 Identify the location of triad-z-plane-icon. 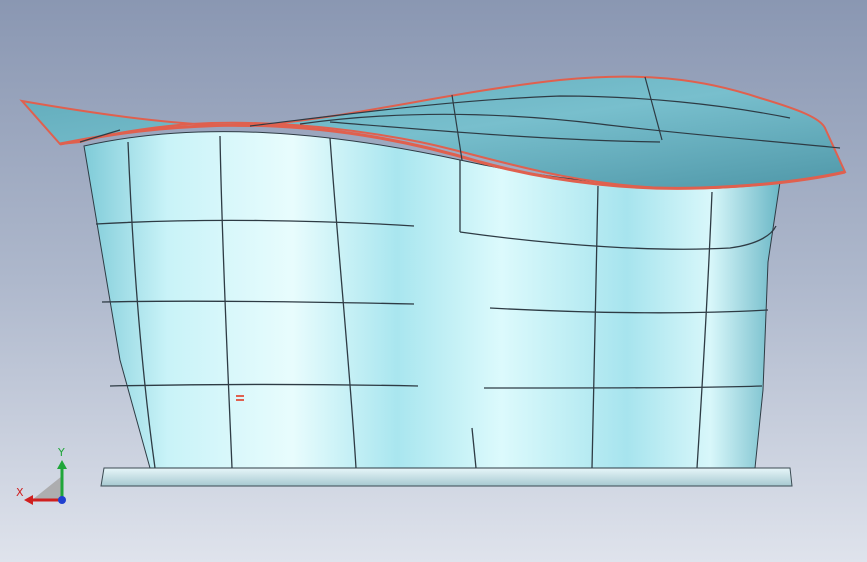
(47, 488).